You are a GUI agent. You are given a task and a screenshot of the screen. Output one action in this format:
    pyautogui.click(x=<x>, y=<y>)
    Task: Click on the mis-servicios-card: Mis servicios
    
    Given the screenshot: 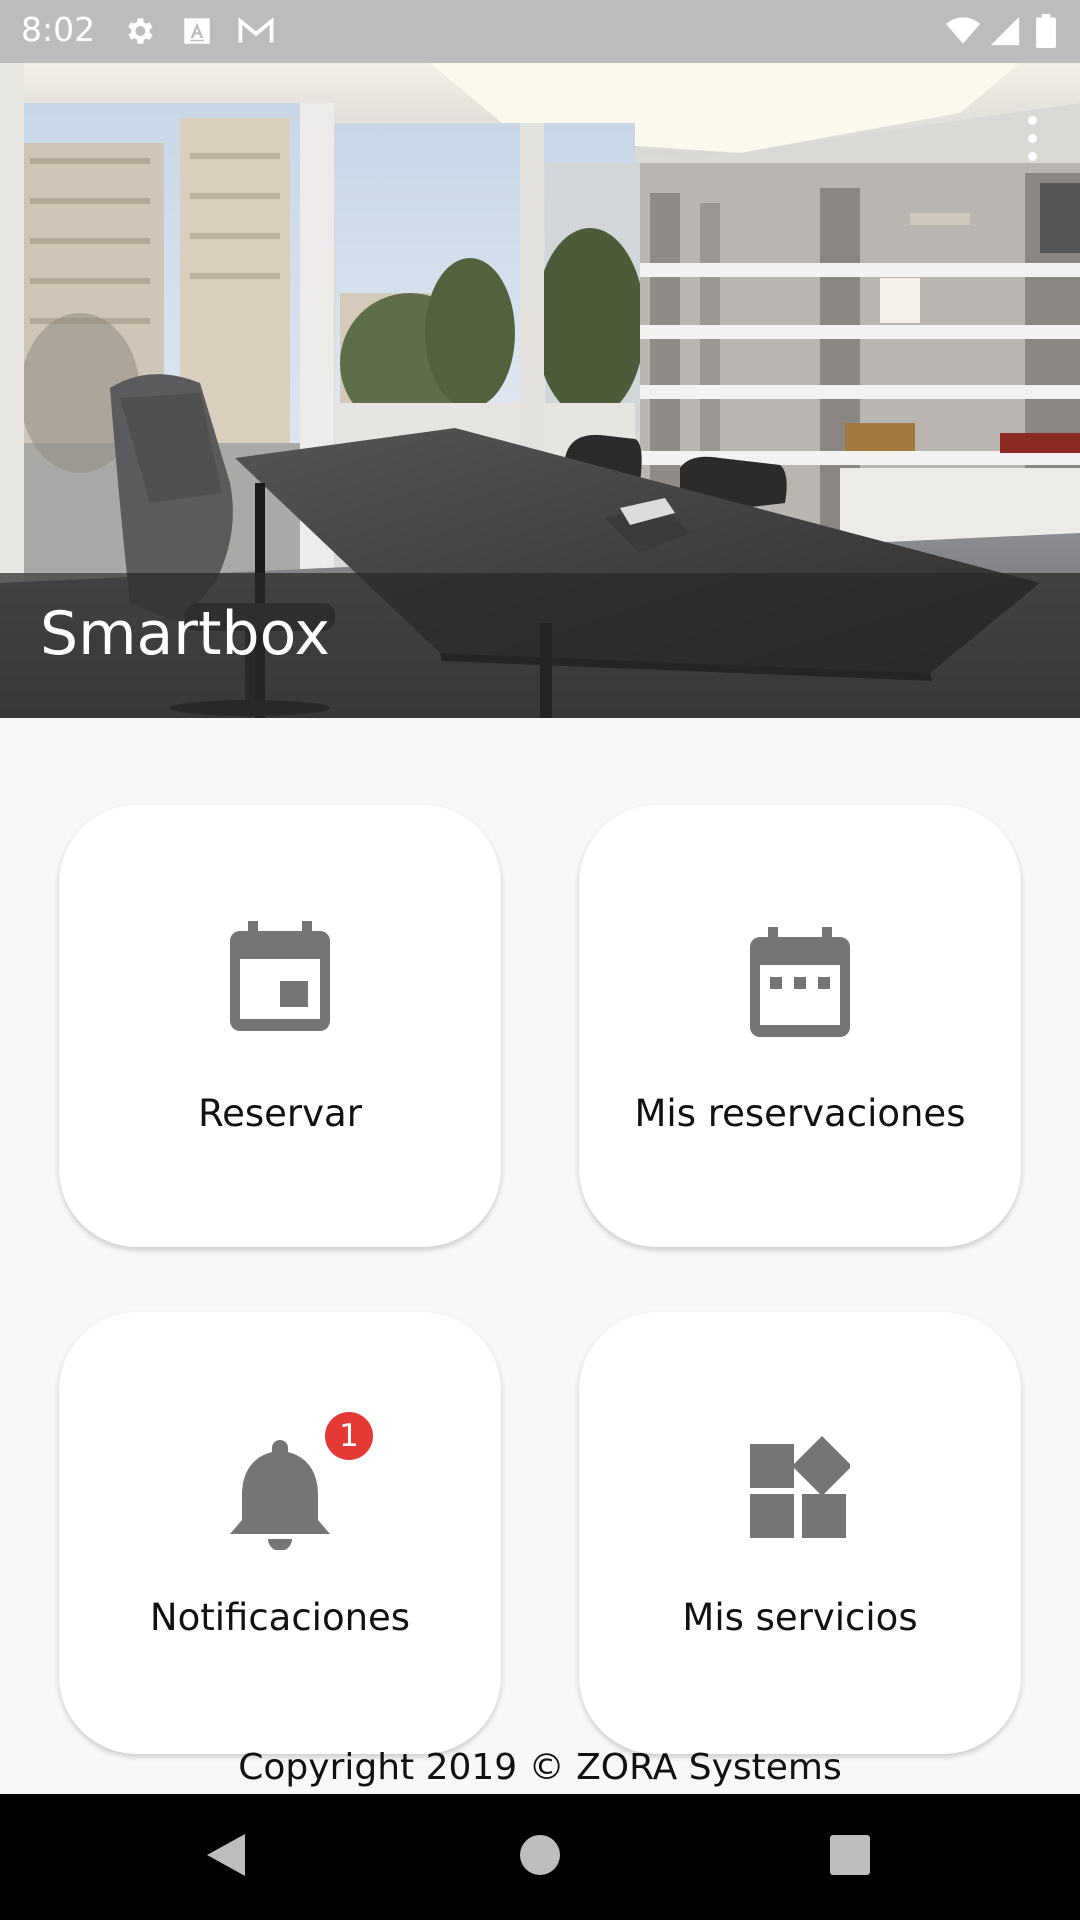 What is the action you would take?
    pyautogui.click(x=800, y=1533)
    